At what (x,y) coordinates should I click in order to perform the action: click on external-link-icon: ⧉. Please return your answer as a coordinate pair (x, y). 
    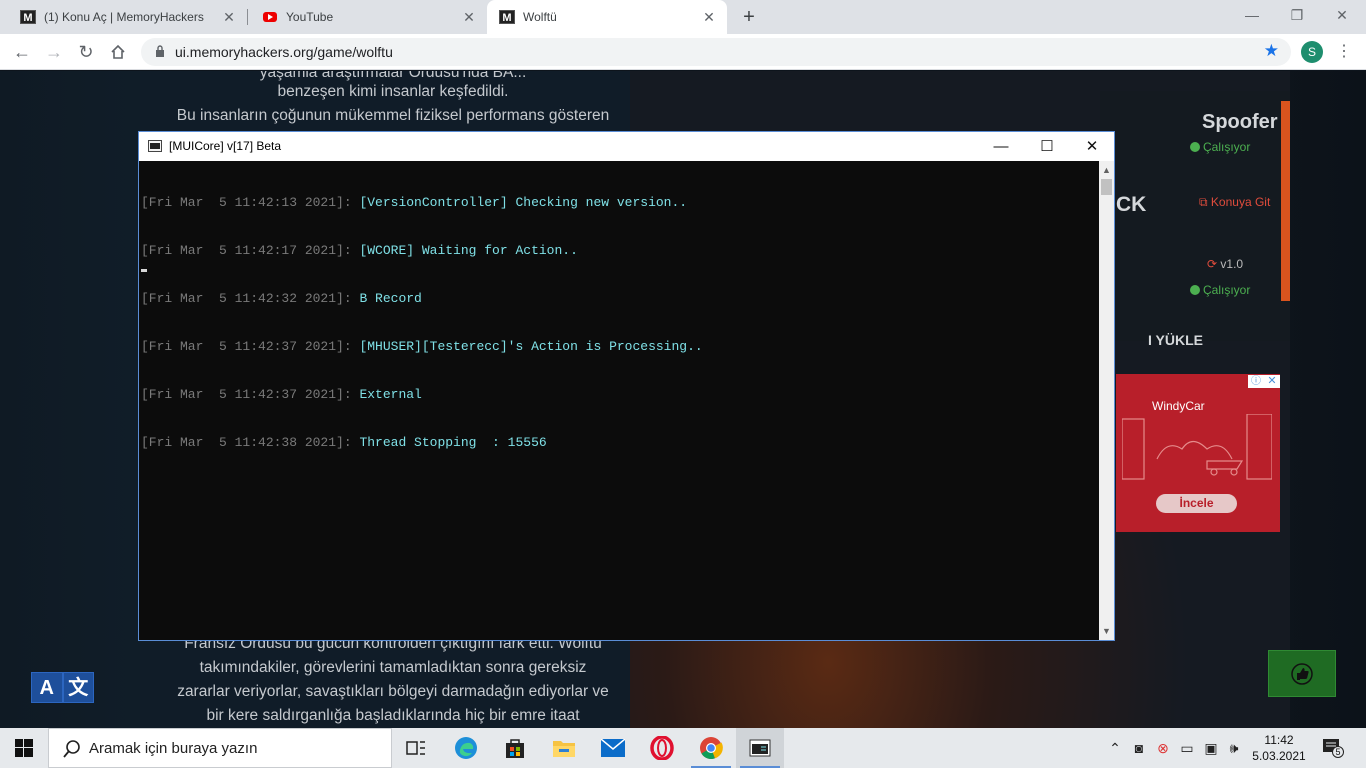
    Looking at the image, I should click on (1203, 202).